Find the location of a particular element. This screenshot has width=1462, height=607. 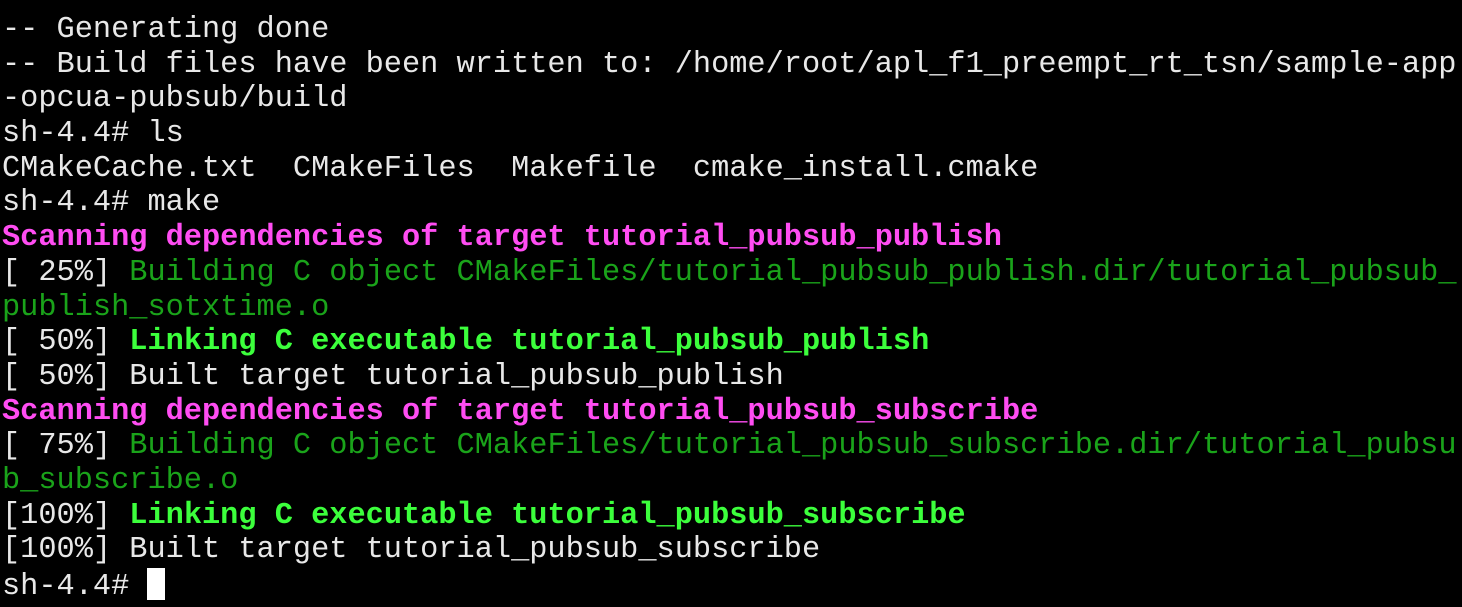

terminal-text-segment: [ 50%] is located at coordinates (66, 342).